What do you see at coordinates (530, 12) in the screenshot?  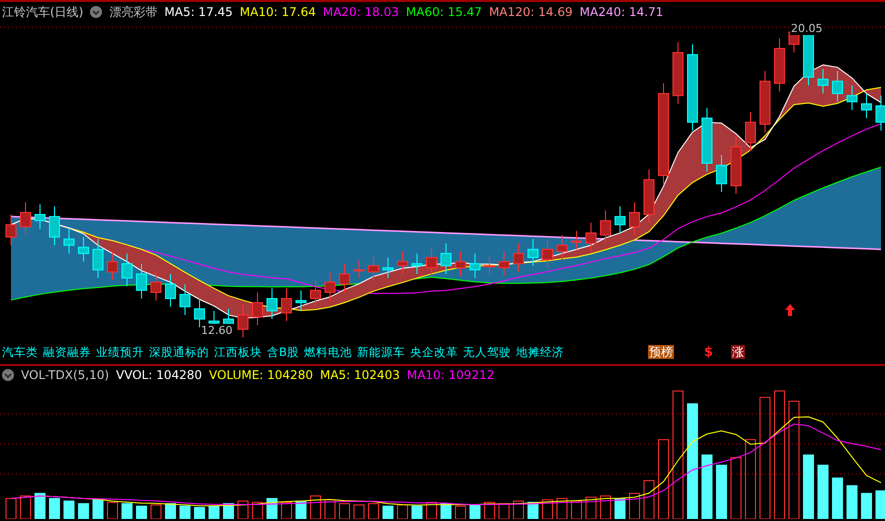 I see `moving-average-value: MA120: 14.69` at bounding box center [530, 12].